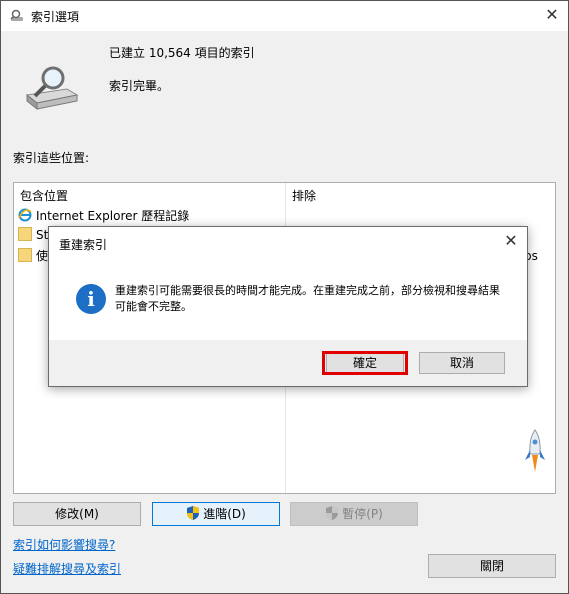  Describe the element at coordinates (492, 566) in the screenshot. I see `close-button: 關閉` at that location.